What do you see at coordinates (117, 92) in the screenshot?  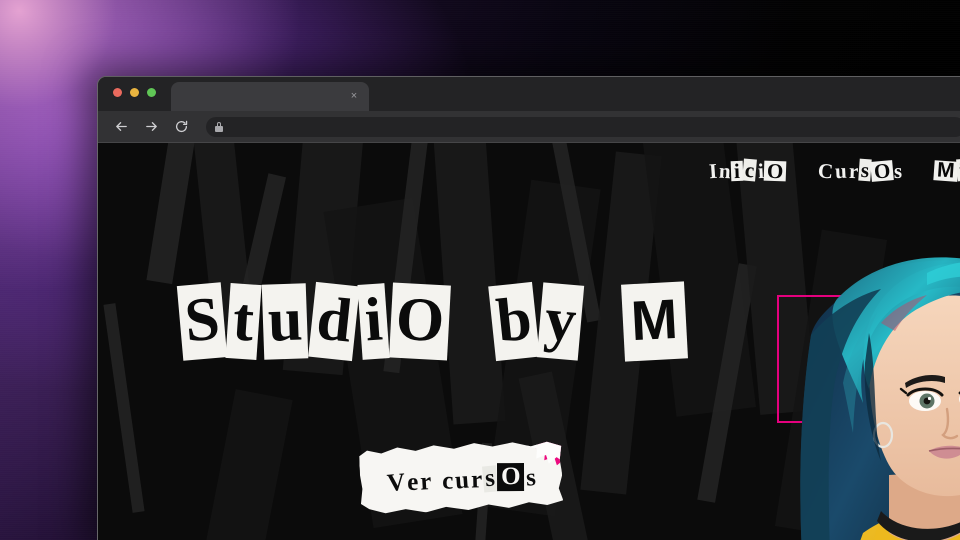 I see `close-window-button` at bounding box center [117, 92].